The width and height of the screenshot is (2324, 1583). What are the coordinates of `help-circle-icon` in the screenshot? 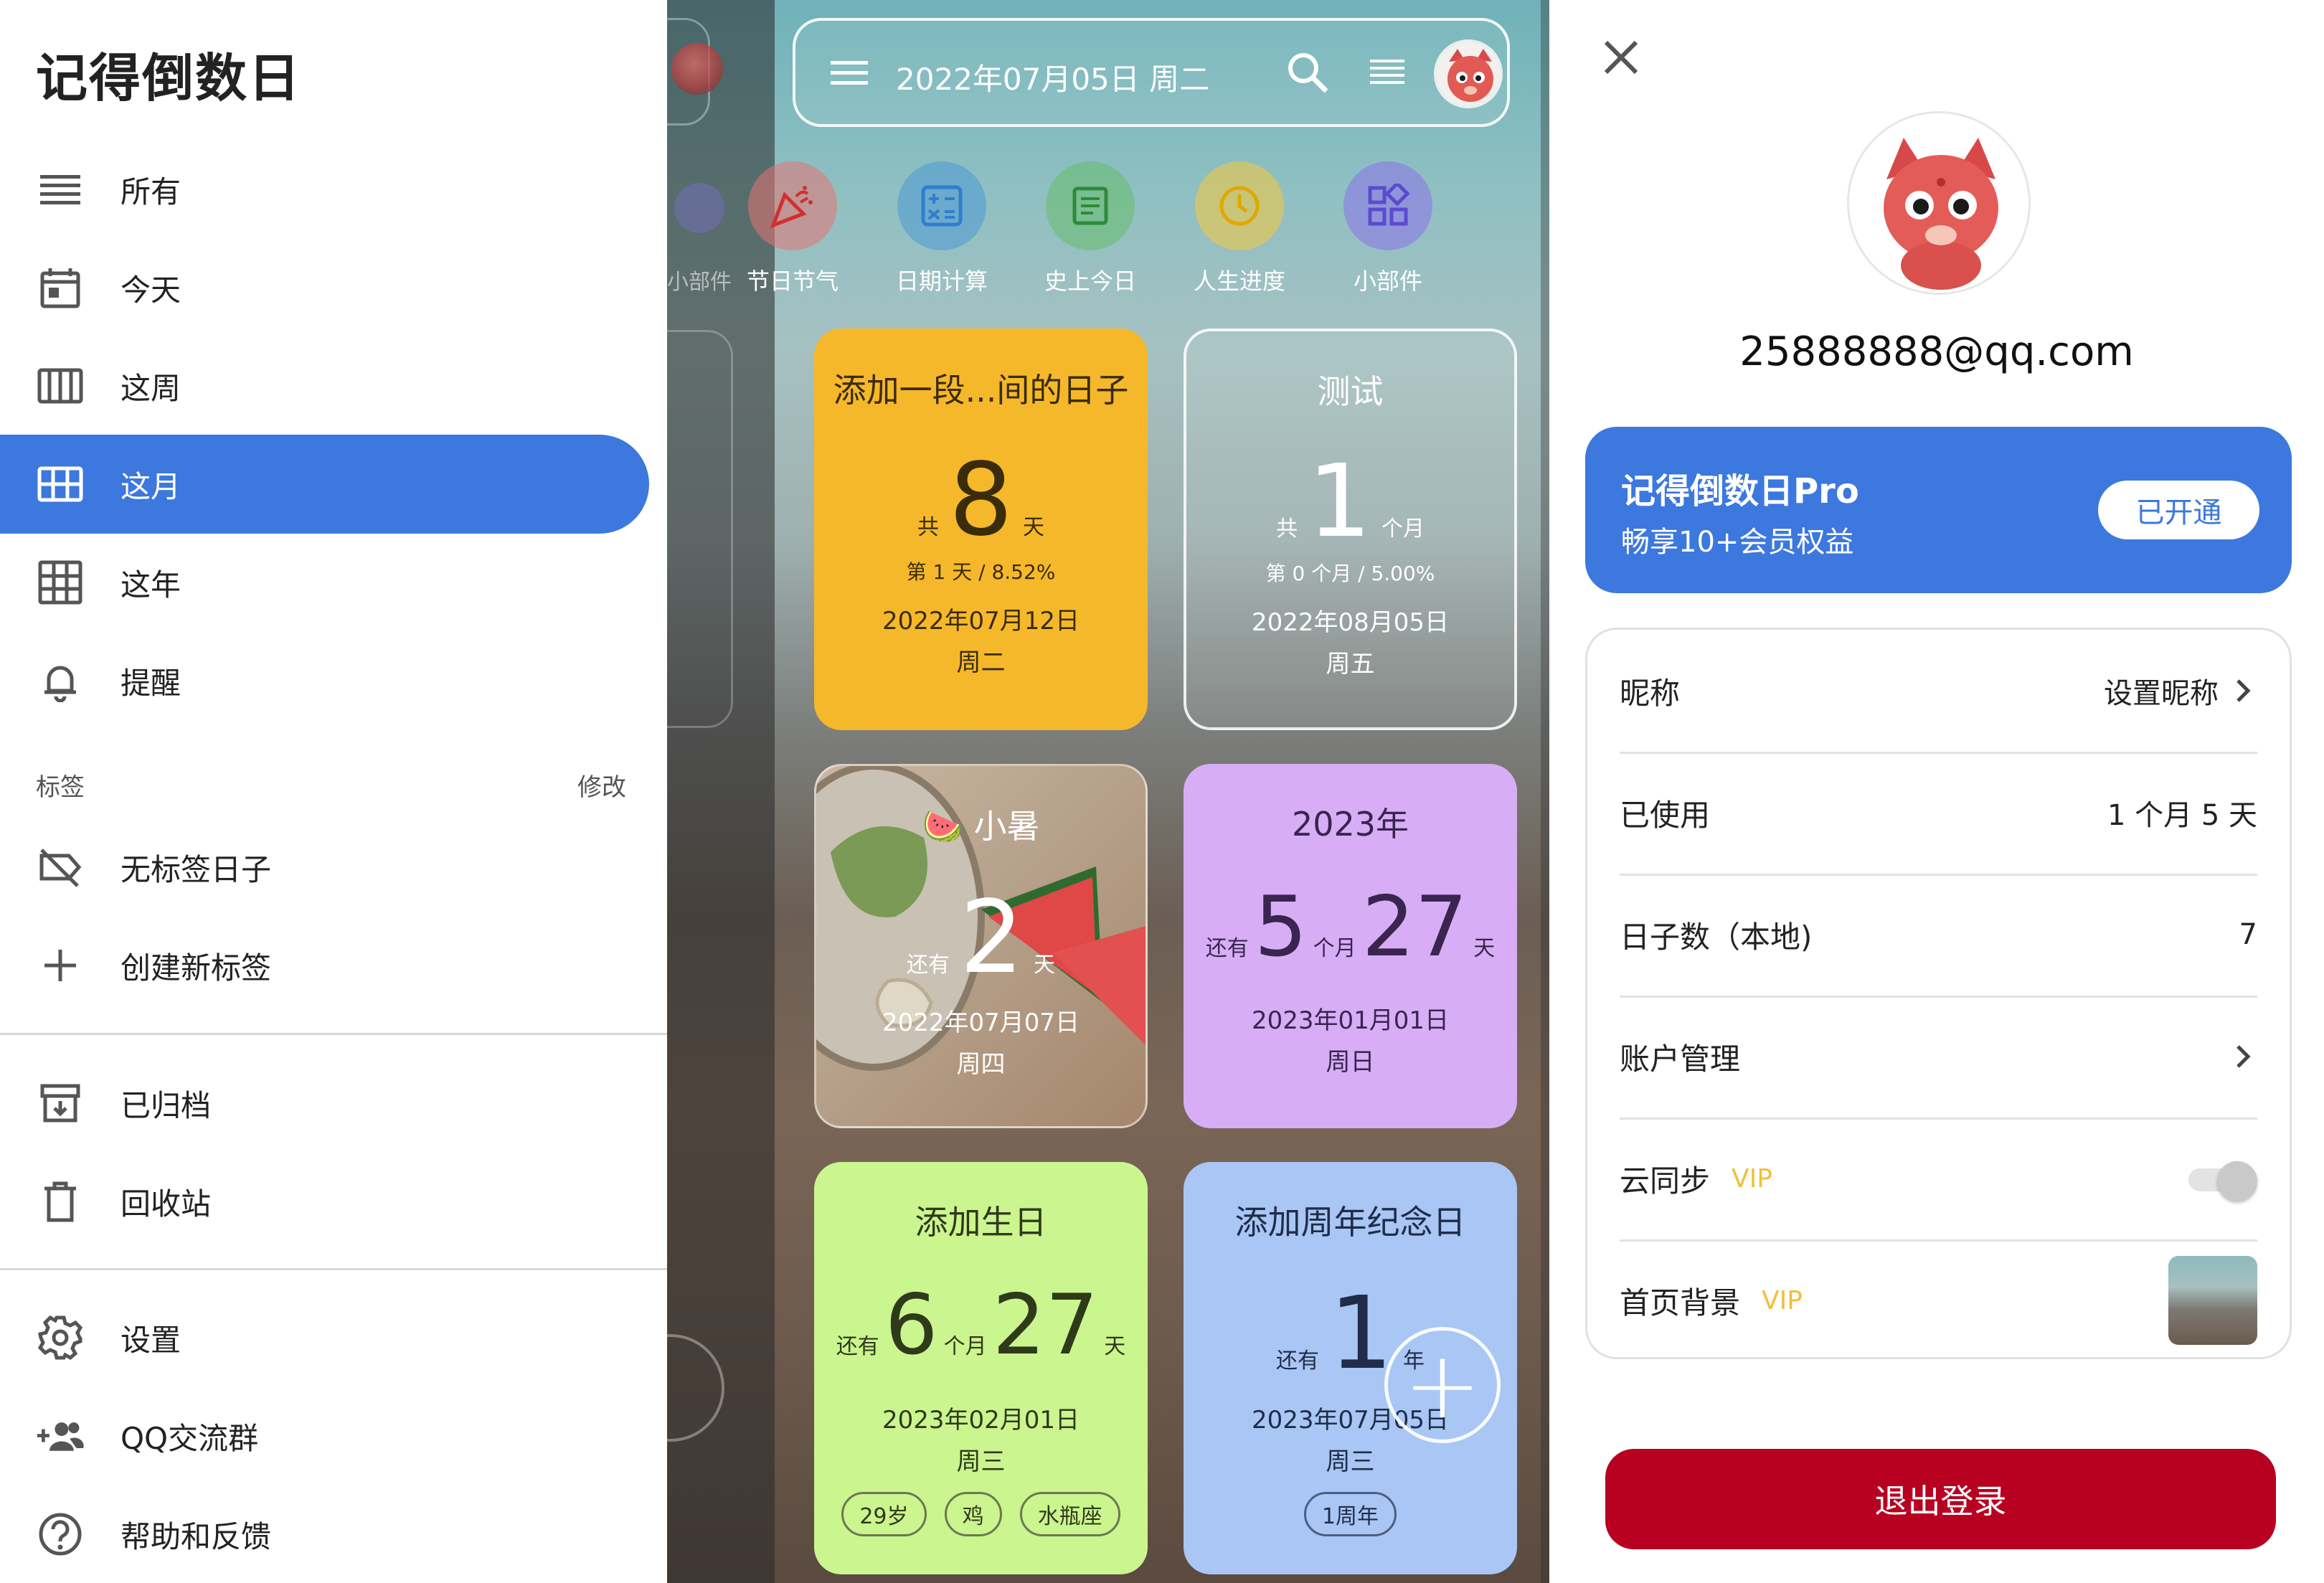 It's located at (60, 1534).